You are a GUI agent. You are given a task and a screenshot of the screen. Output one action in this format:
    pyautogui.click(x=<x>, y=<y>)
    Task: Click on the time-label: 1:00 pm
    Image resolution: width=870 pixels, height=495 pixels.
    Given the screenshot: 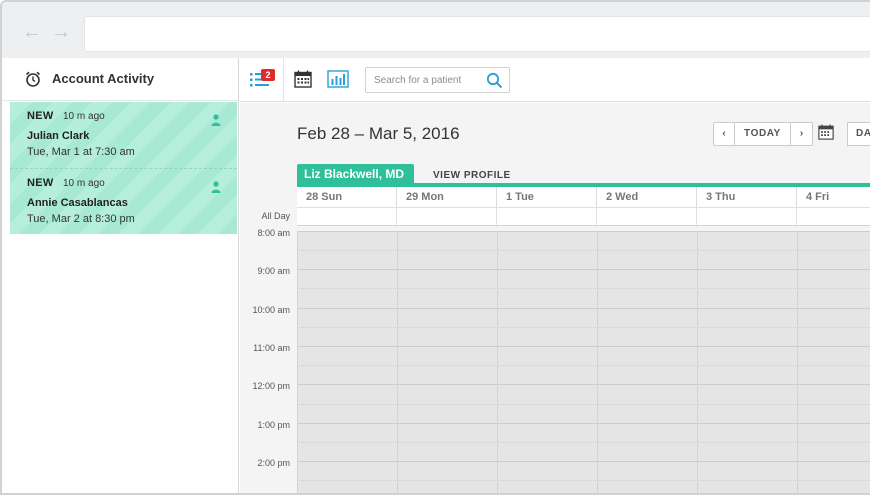 What is the action you would take?
    pyautogui.click(x=273, y=425)
    